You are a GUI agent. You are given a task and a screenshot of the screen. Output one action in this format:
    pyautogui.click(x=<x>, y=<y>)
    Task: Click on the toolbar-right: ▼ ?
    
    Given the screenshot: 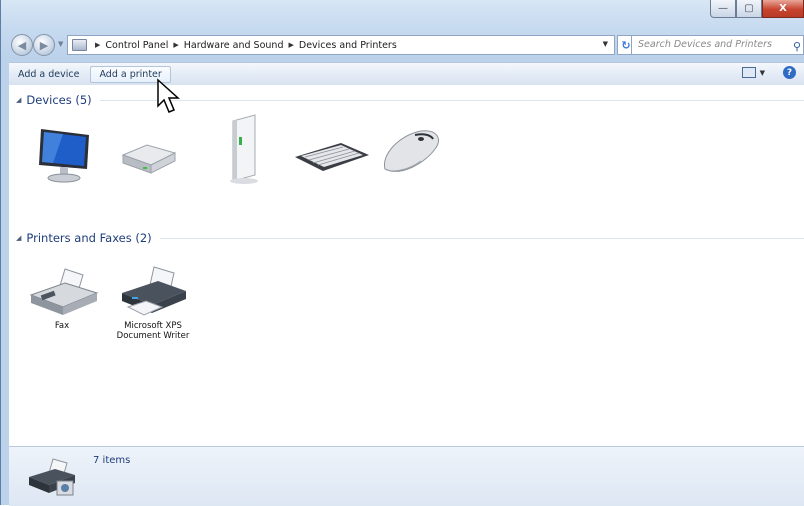 What is the action you would take?
    pyautogui.click(x=768, y=72)
    